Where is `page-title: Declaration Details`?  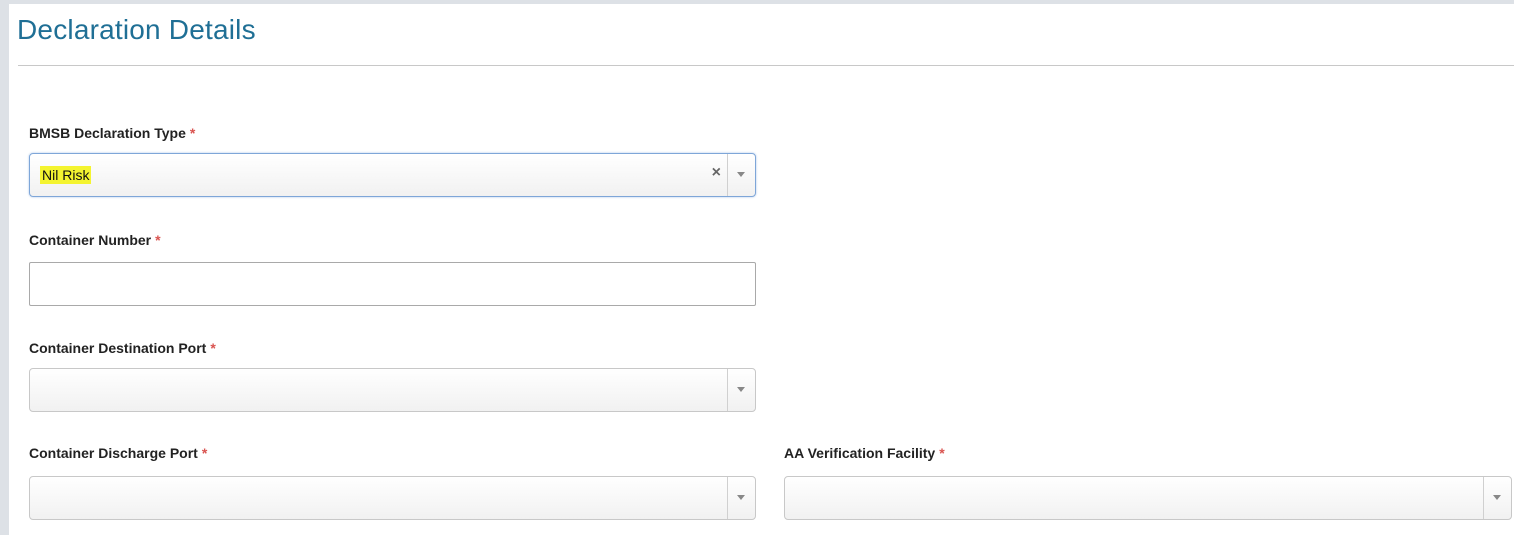 page-title: Declaration Details is located at coordinates (136, 29).